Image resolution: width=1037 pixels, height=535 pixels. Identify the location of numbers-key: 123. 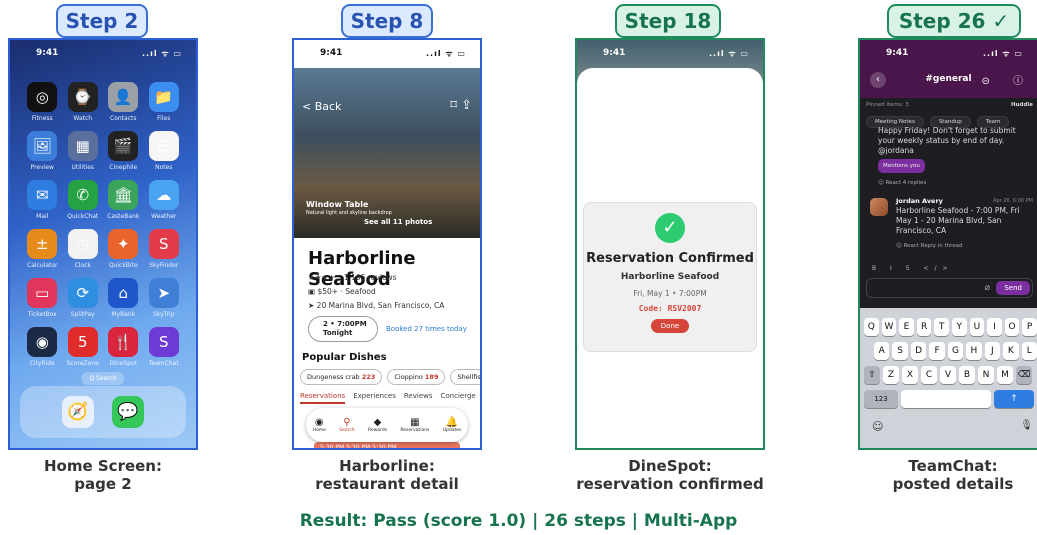
(881, 399).